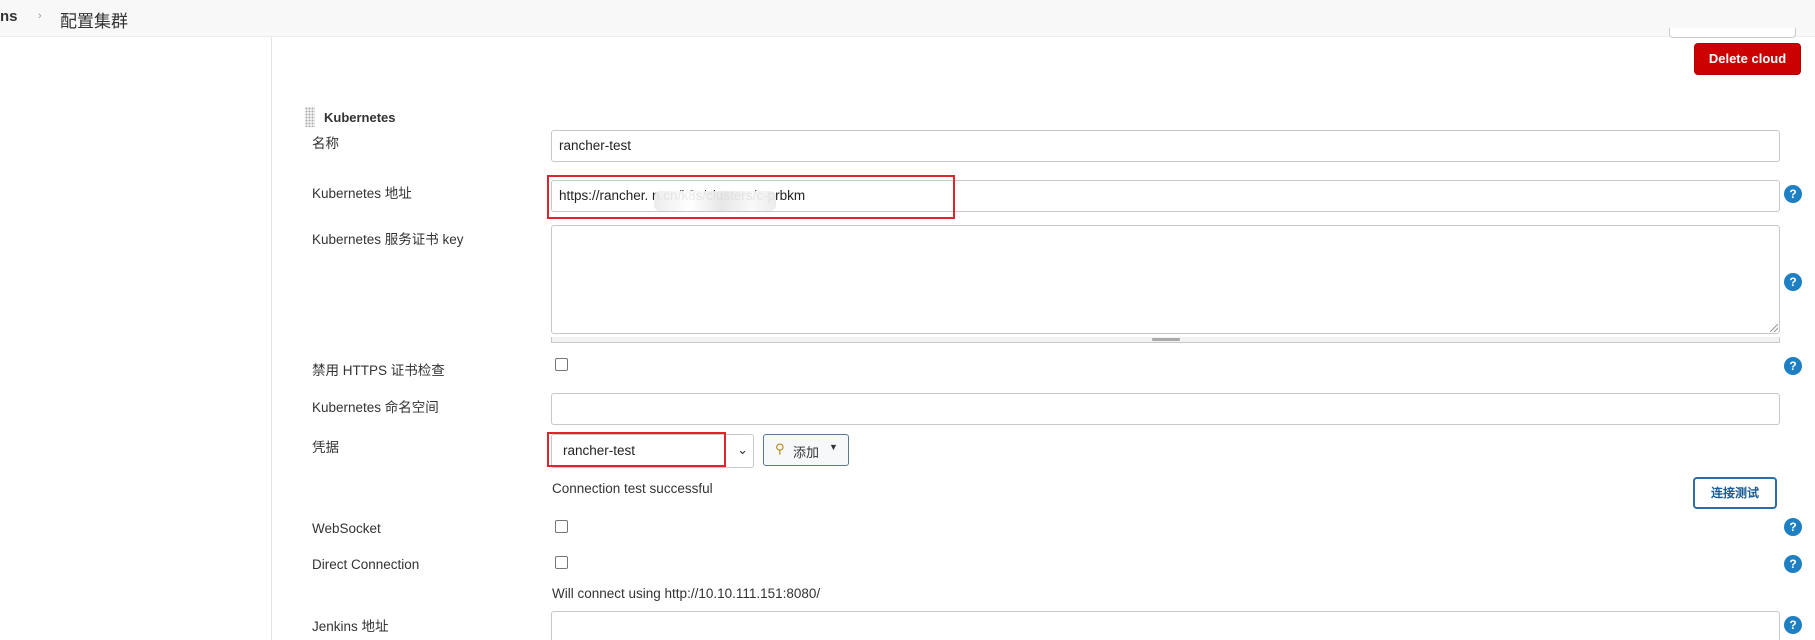 Image resolution: width=1815 pixels, height=640 pixels. Describe the element at coordinates (366, 564) in the screenshot. I see `direct-connection-label: Direct Connection` at that location.